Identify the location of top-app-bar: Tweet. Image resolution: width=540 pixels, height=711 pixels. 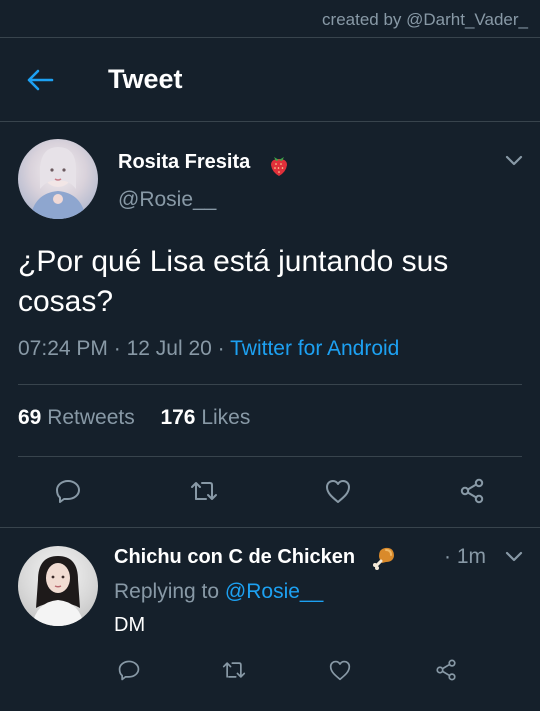
(270, 80).